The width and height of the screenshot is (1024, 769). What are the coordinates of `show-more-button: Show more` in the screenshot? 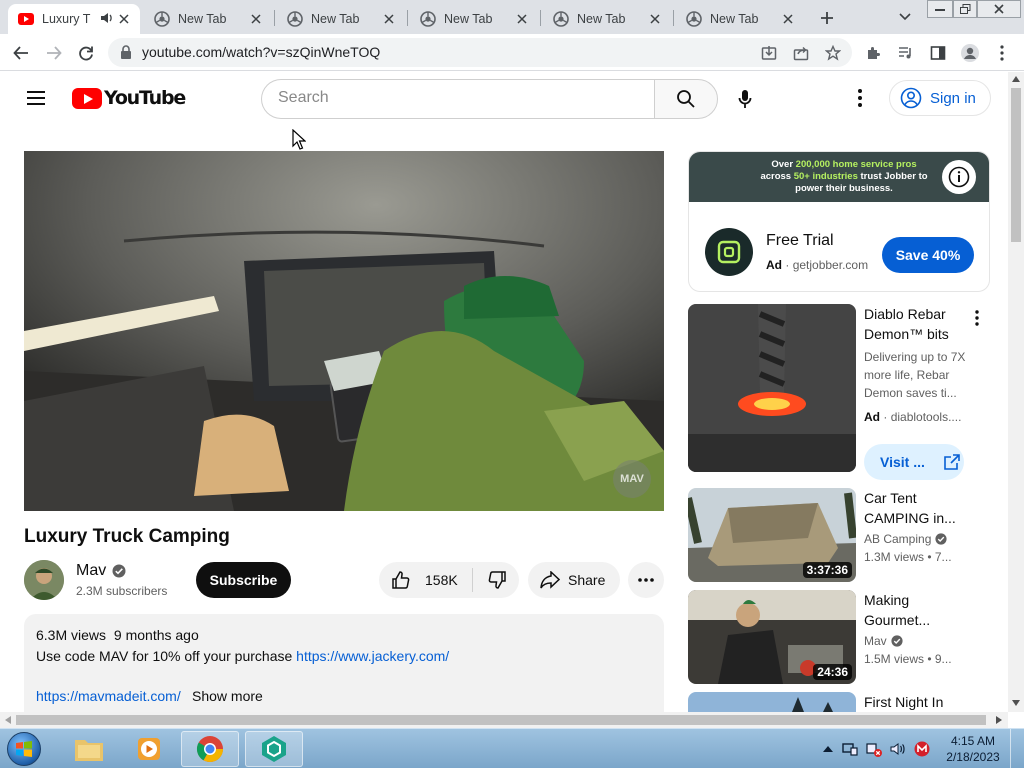 It's located at (227, 696).